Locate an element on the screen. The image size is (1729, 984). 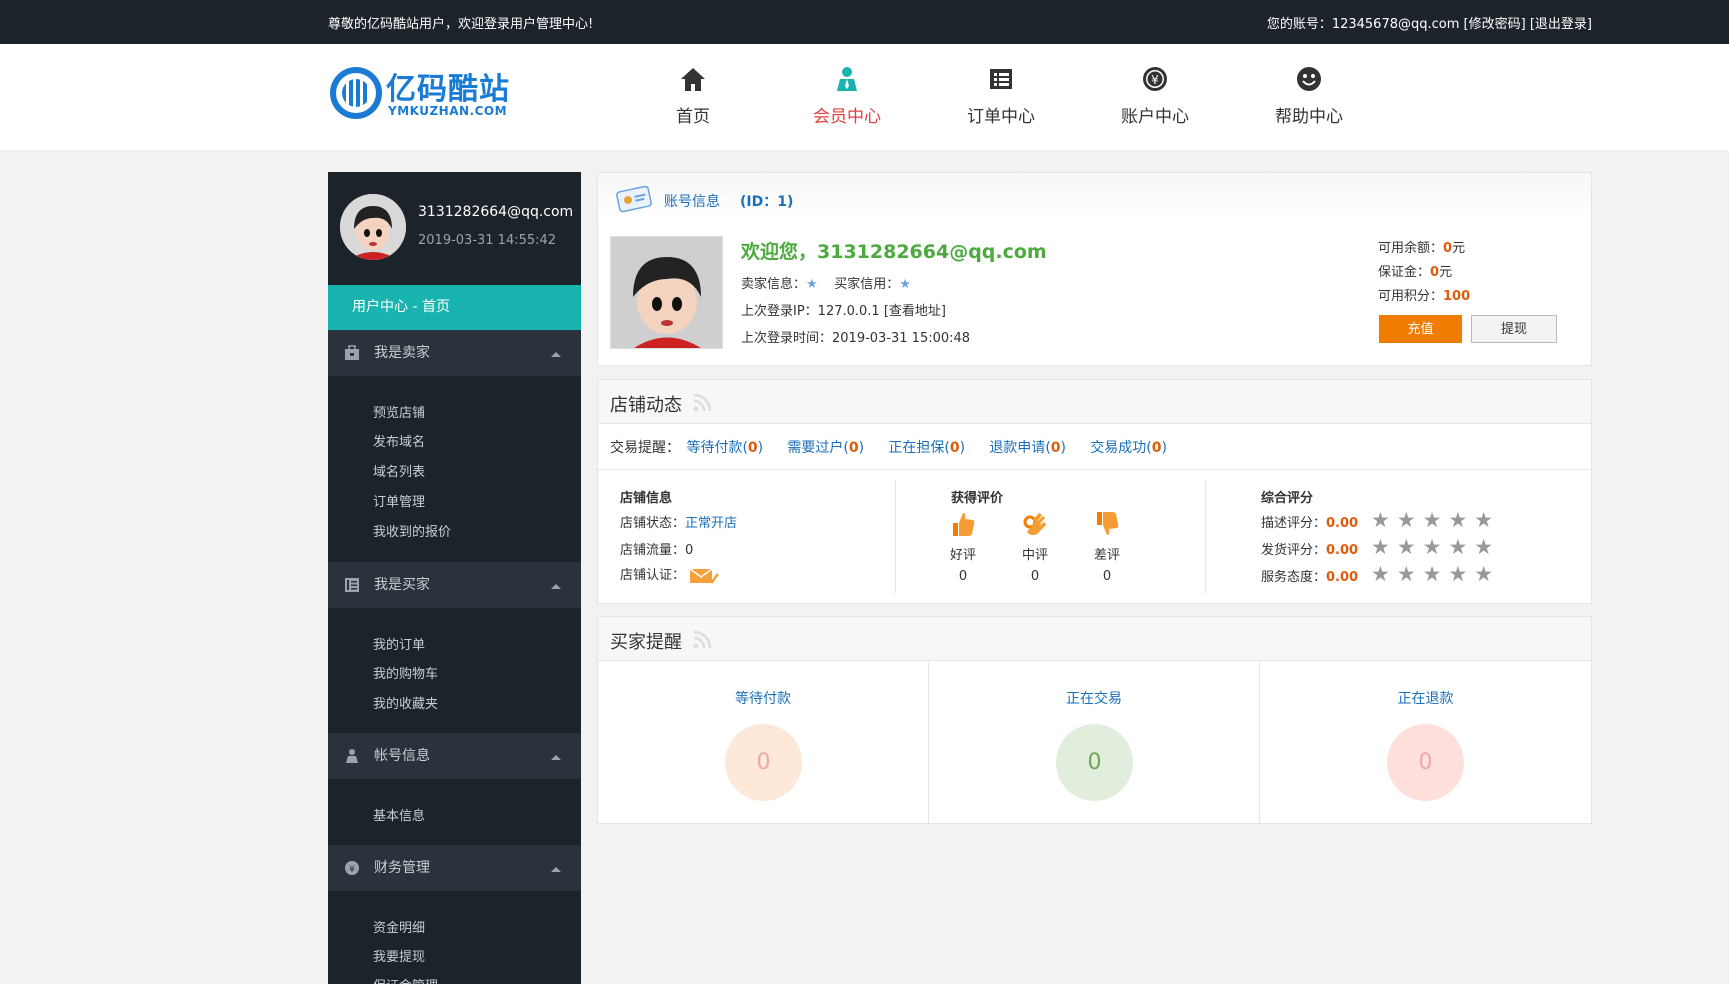
nav-help: 帮助中心 is located at coordinates (1309, 95).